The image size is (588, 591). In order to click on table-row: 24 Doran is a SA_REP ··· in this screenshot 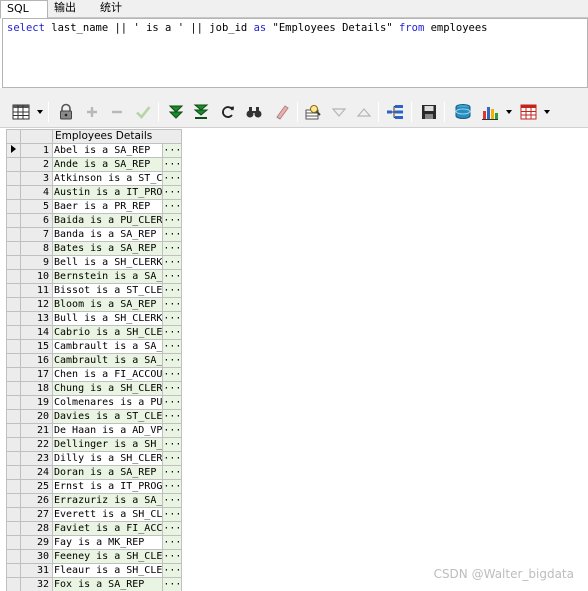, I will do `click(94, 472)`.